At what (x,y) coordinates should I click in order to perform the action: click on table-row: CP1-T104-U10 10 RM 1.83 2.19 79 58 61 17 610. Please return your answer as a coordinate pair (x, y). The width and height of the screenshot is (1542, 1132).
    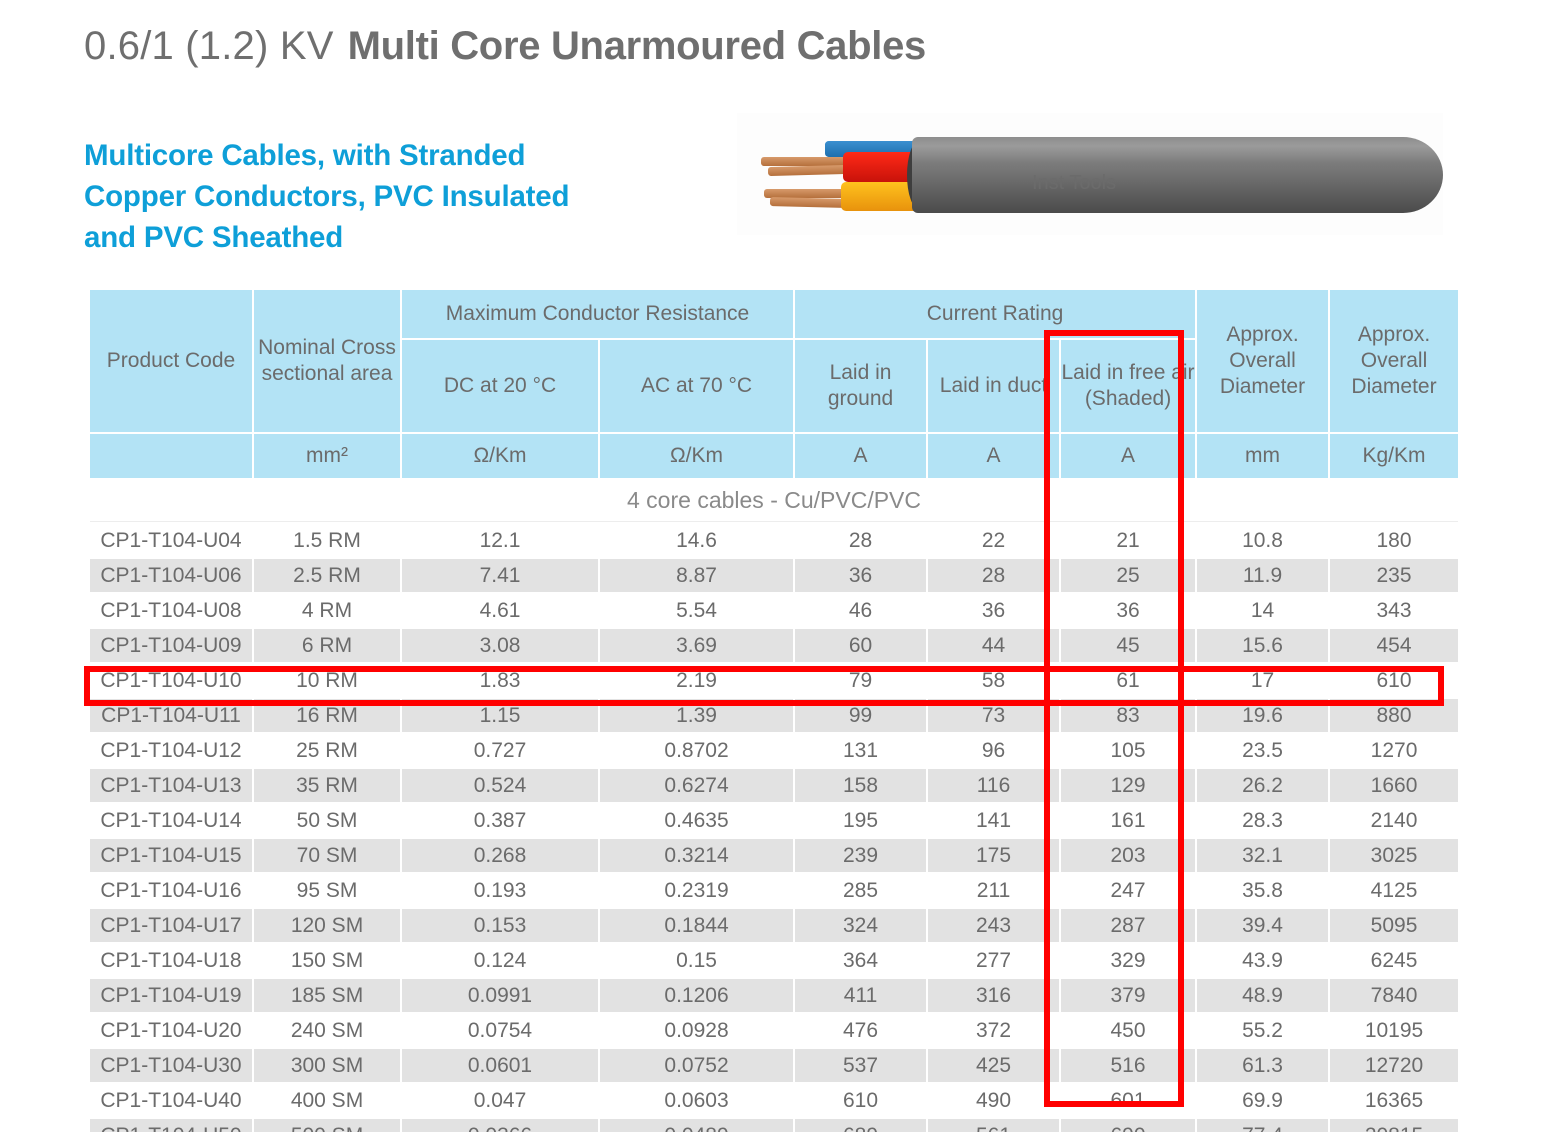
    Looking at the image, I should click on (774, 680).